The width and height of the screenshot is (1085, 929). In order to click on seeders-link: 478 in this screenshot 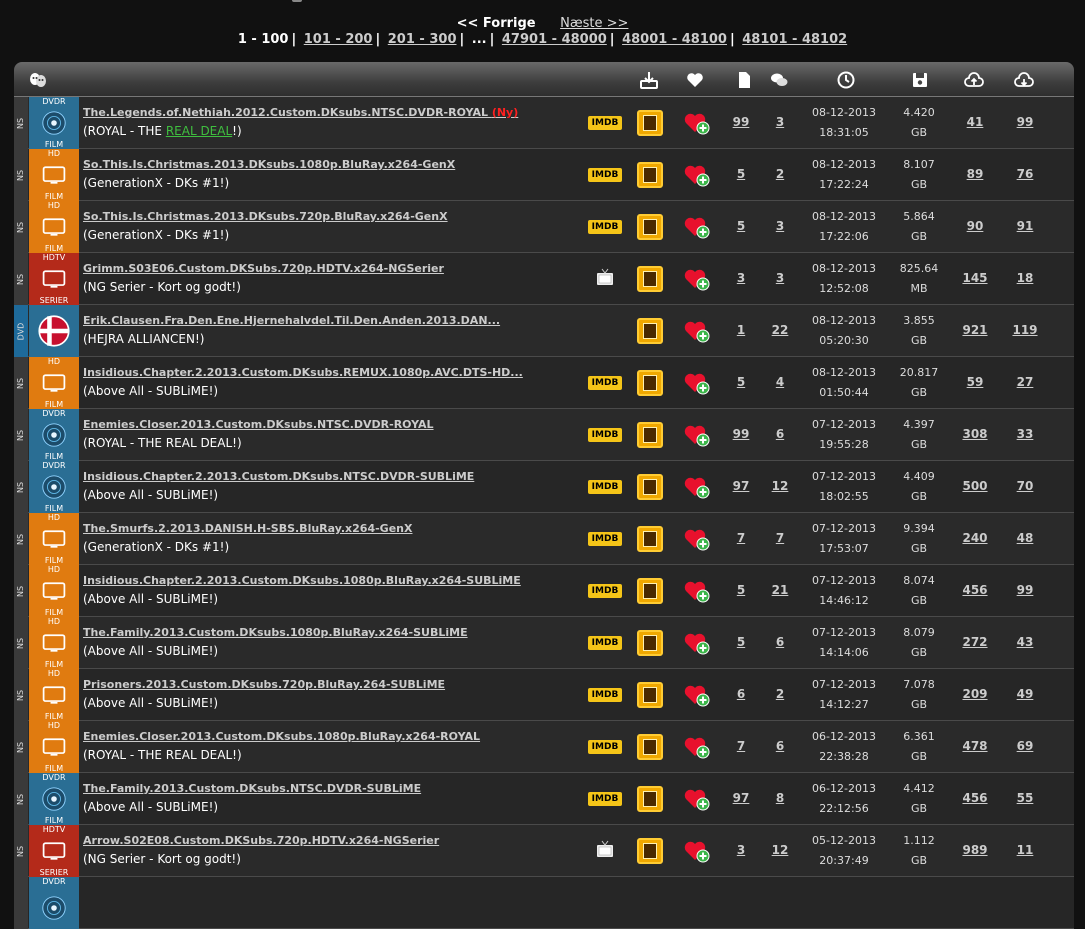, I will do `click(975, 746)`.